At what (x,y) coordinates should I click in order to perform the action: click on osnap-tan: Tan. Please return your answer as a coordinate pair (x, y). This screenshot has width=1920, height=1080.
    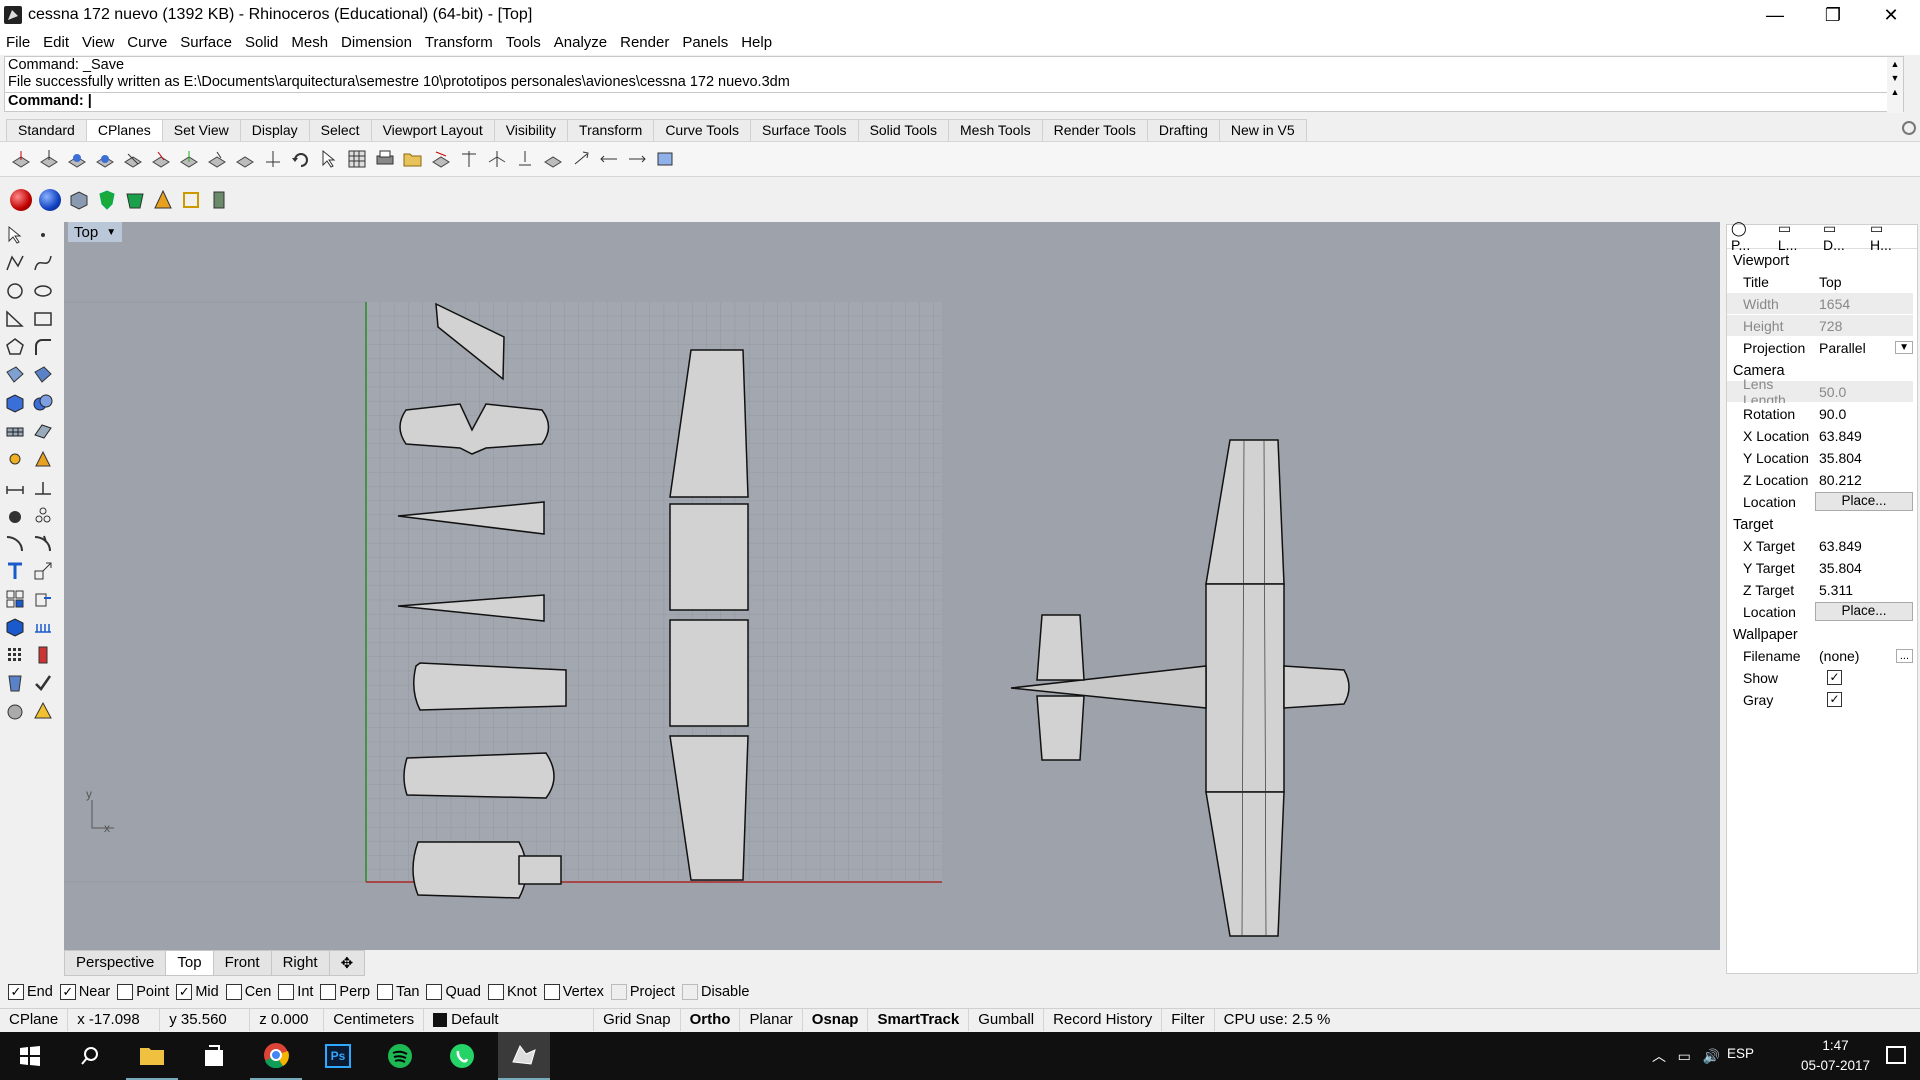
    Looking at the image, I should click on (398, 992).